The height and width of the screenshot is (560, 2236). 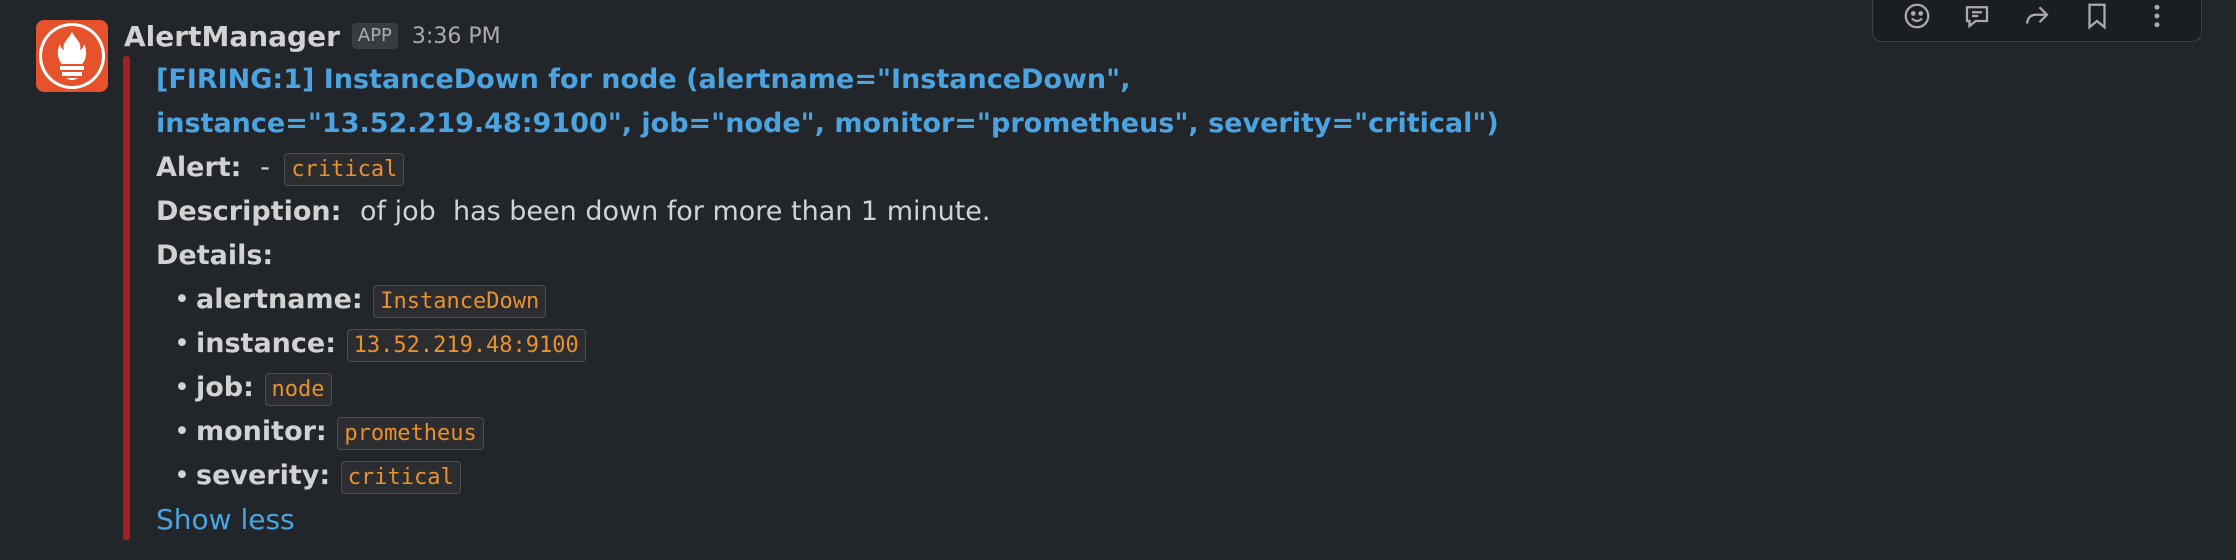 What do you see at coordinates (374, 36) in the screenshot?
I see `app-badge: APP` at bounding box center [374, 36].